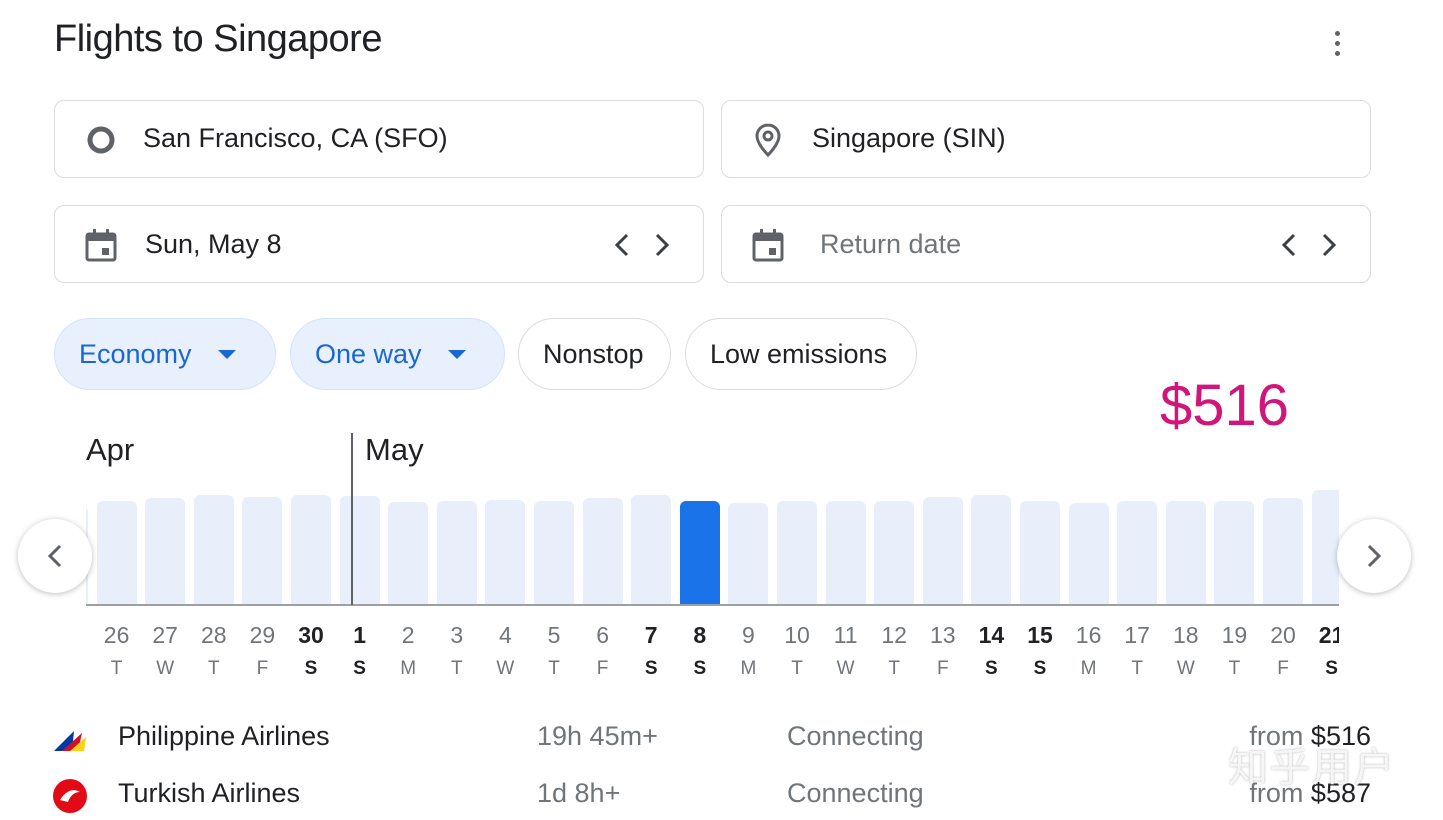  I want to click on flight-duration: 1d 8h+, so click(579, 793).